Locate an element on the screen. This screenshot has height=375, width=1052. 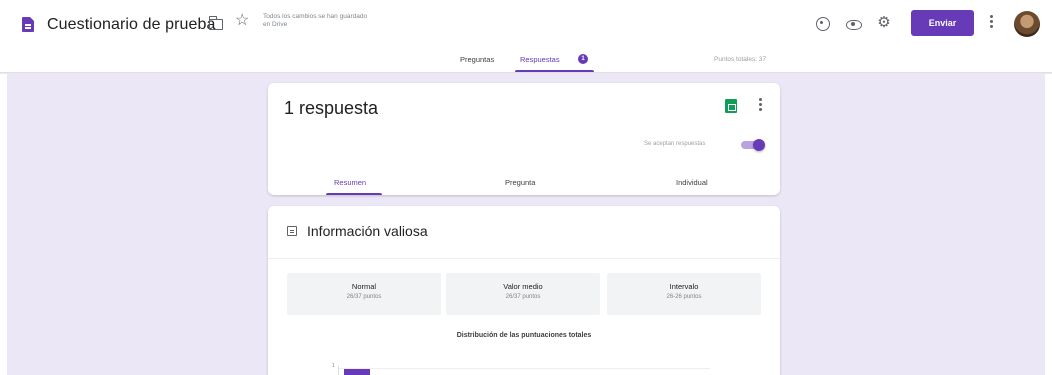
subtab-question: Pregunta is located at coordinates (520, 182).